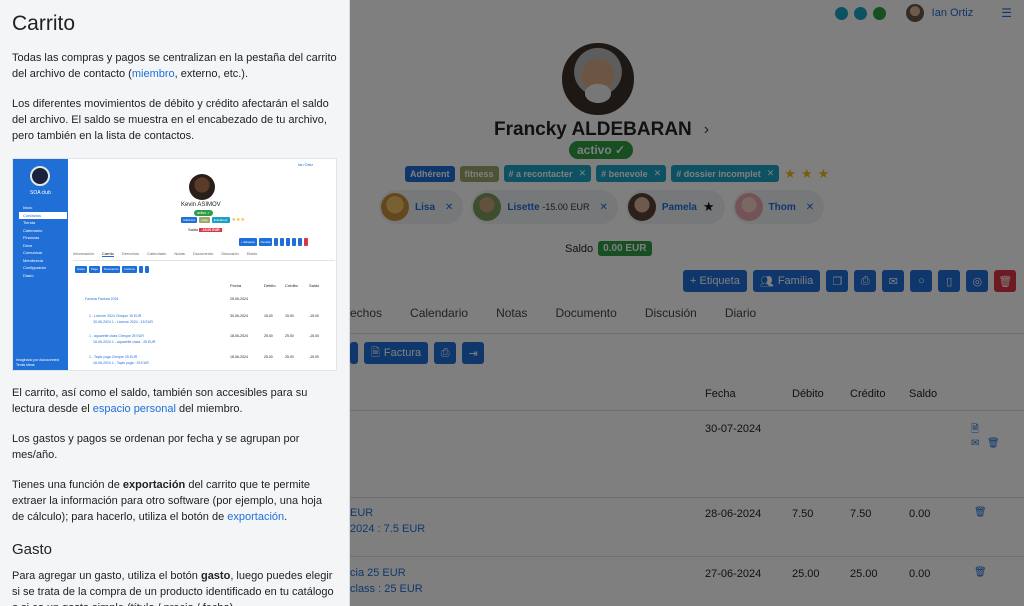 The height and width of the screenshot is (606, 1024). I want to click on mini-tab: Calendario, so click(157, 253).